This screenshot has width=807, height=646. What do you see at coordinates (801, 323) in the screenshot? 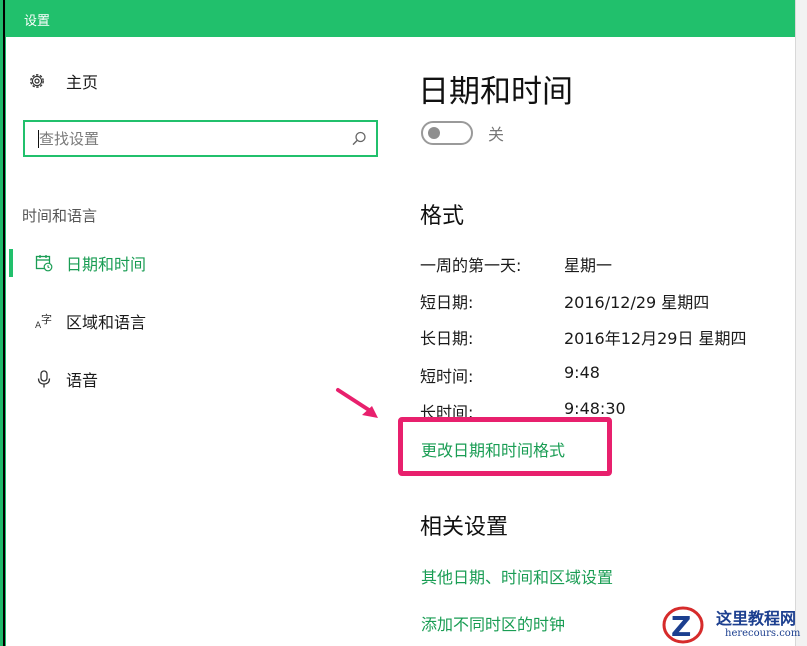
I see `window-right-edge` at bounding box center [801, 323].